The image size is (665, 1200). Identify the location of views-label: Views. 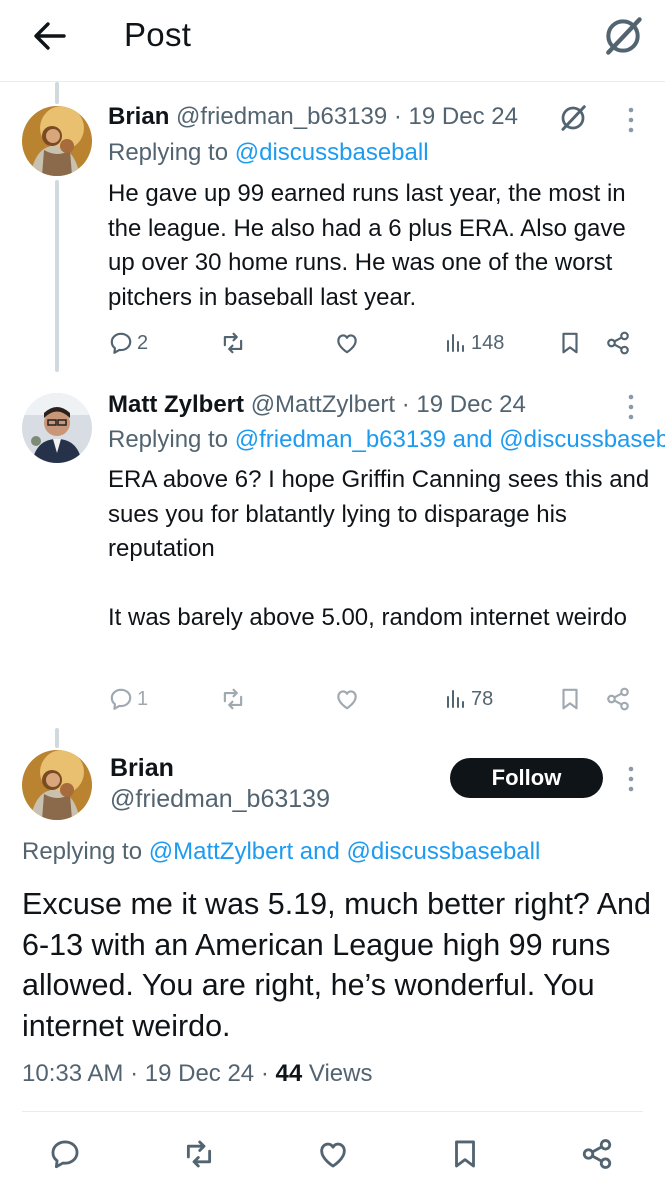
(340, 1073).